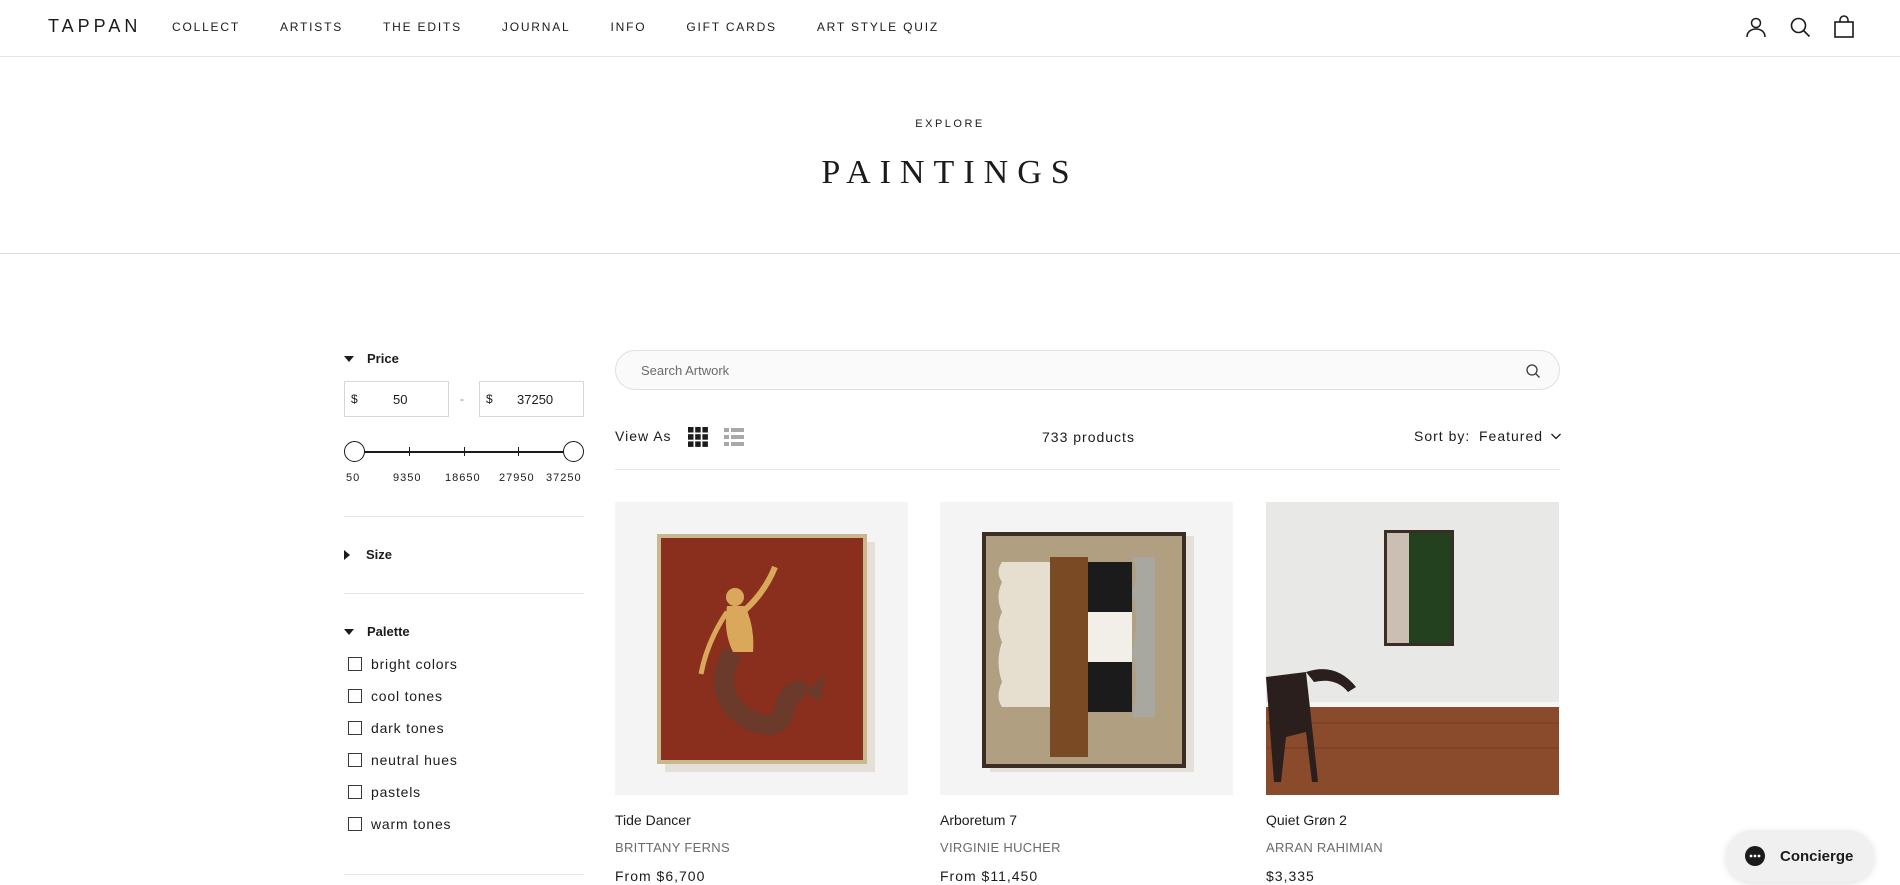  Describe the element at coordinates (414, 760) in the screenshot. I see `palette-option-label: neutral hues` at that location.